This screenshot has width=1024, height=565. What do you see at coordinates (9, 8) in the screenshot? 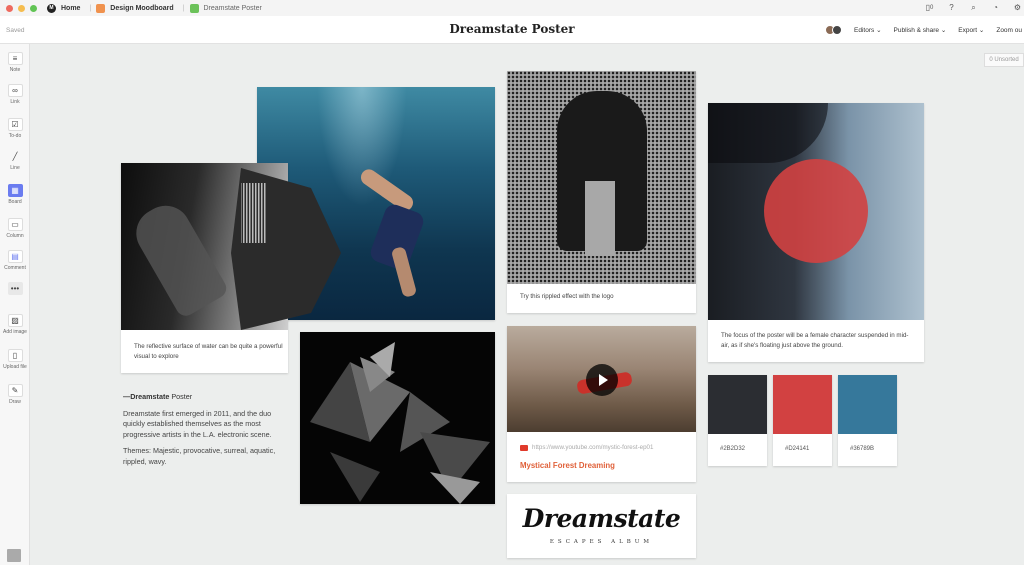
I see `close-window-button` at bounding box center [9, 8].